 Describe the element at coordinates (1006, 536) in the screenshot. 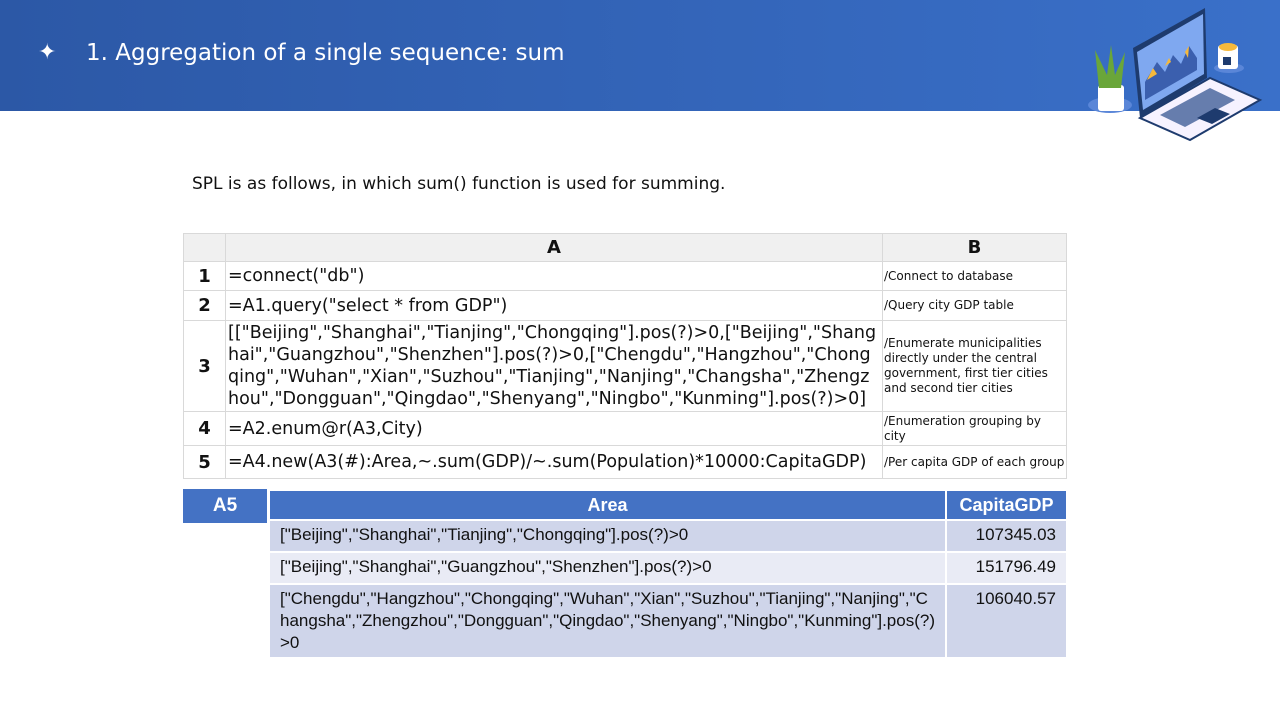

I see `capitagdp-cell: 107345.03` at that location.